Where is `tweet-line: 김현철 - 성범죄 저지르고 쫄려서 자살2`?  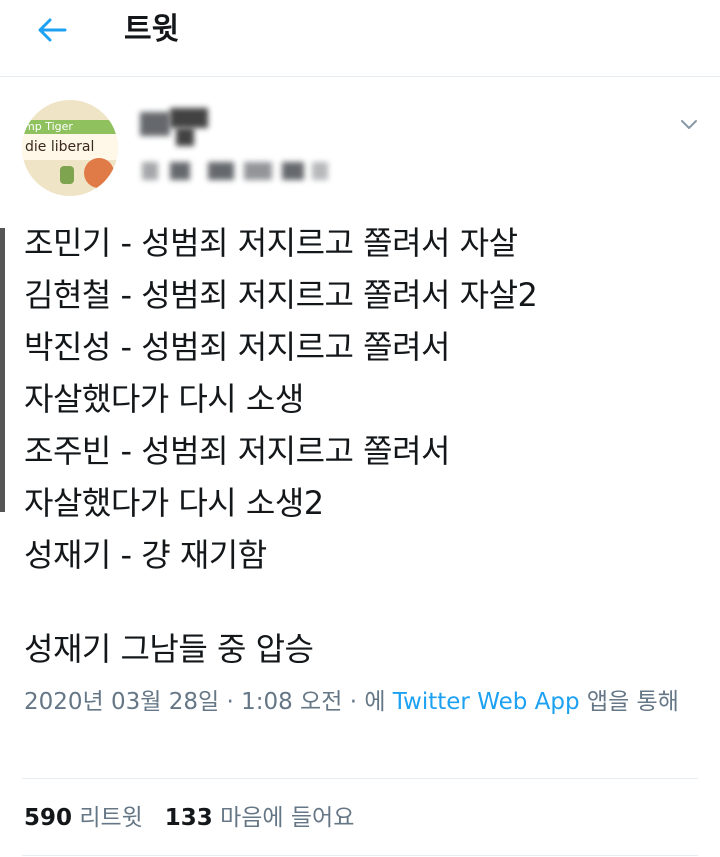
tweet-line: 김현철 - 성범죄 저지르고 쫄려서 자살2 is located at coordinates (281, 295).